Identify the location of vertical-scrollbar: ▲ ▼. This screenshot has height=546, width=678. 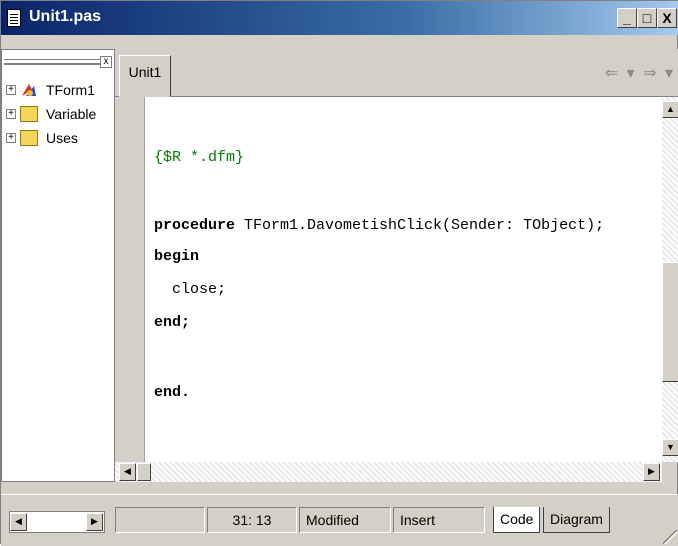
(670, 279).